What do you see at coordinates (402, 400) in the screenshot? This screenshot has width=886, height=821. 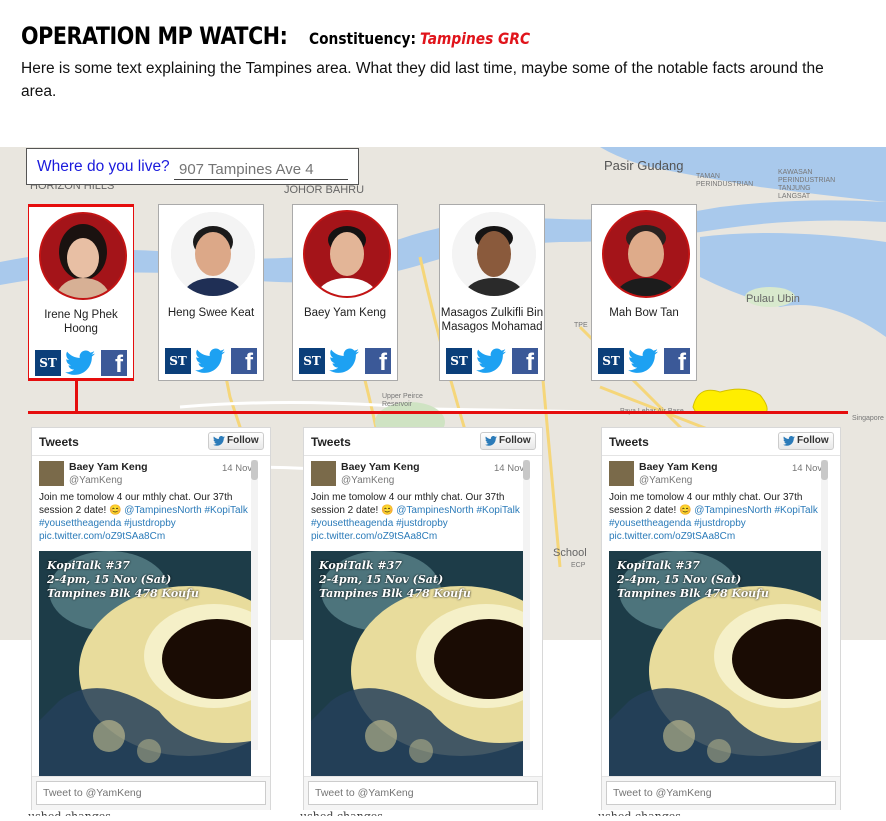 I see `map-label-upper-peirce: Upper Peirce Reservoir` at bounding box center [402, 400].